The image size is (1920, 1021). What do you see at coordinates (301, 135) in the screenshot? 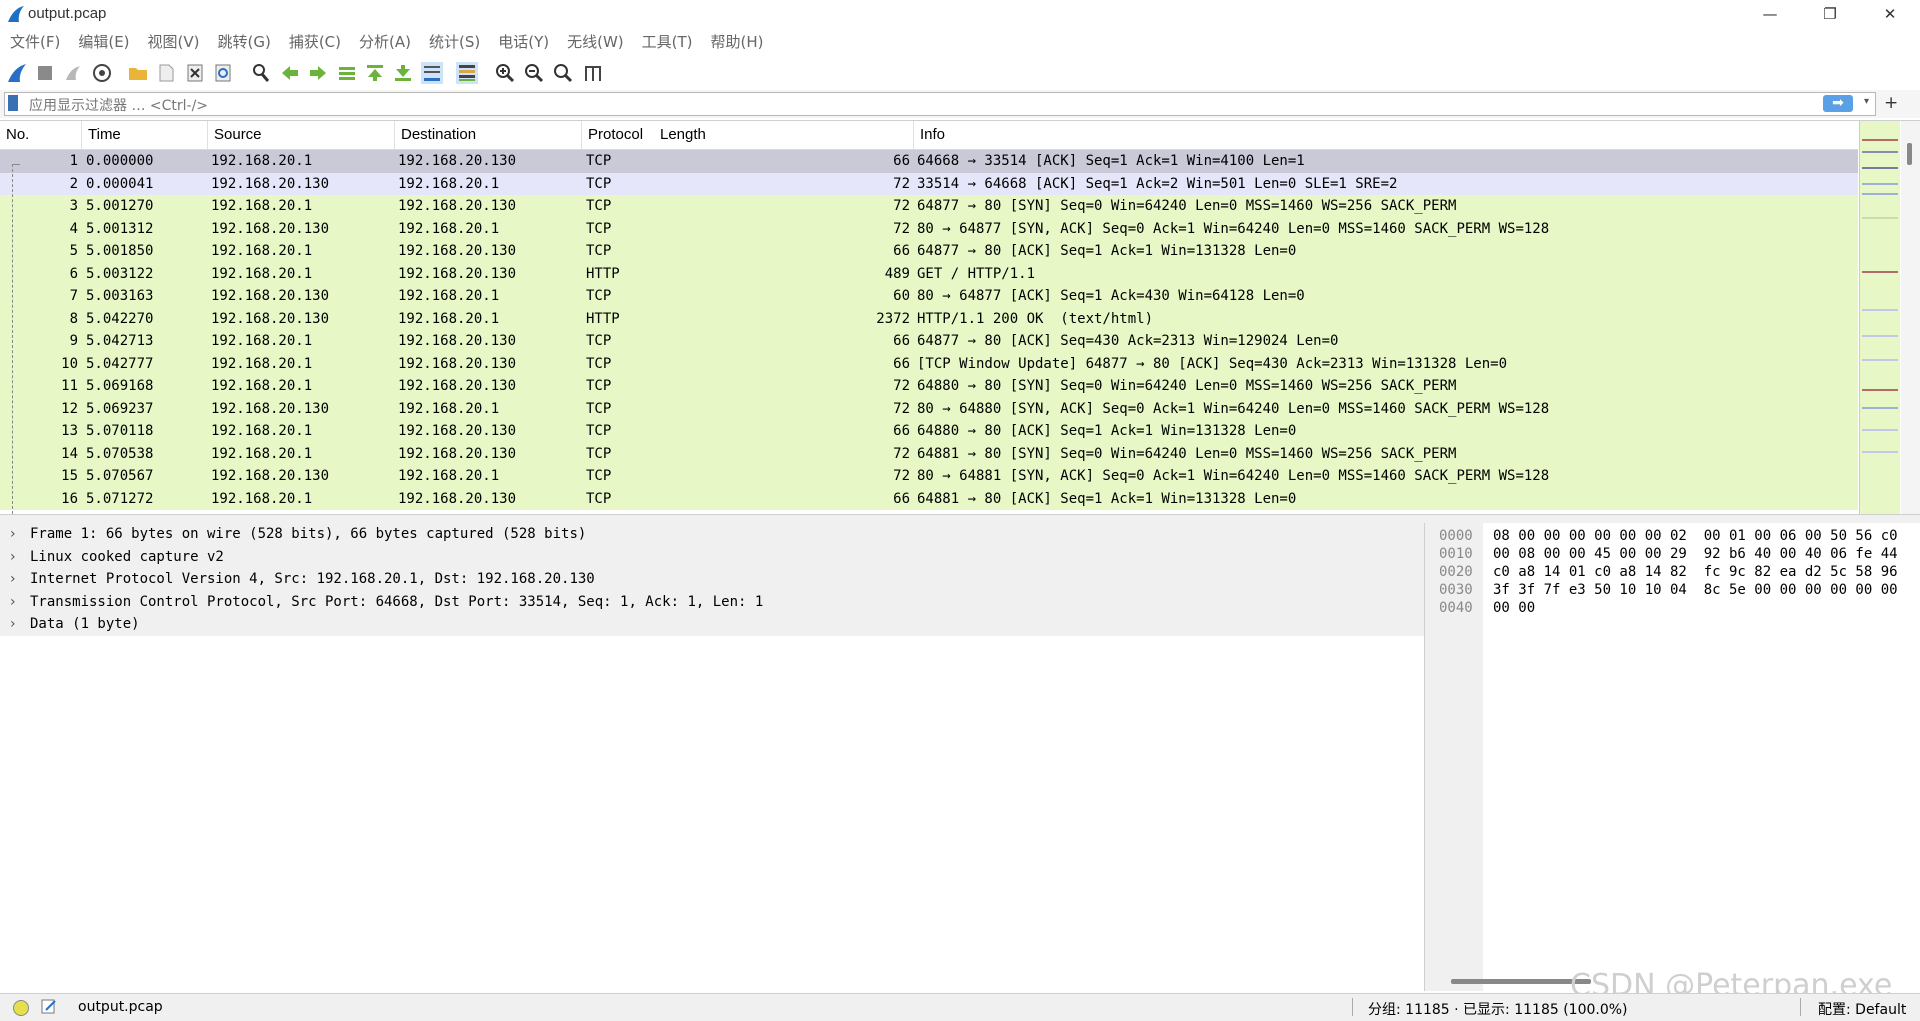
I see `column-header-source: Source` at bounding box center [301, 135].